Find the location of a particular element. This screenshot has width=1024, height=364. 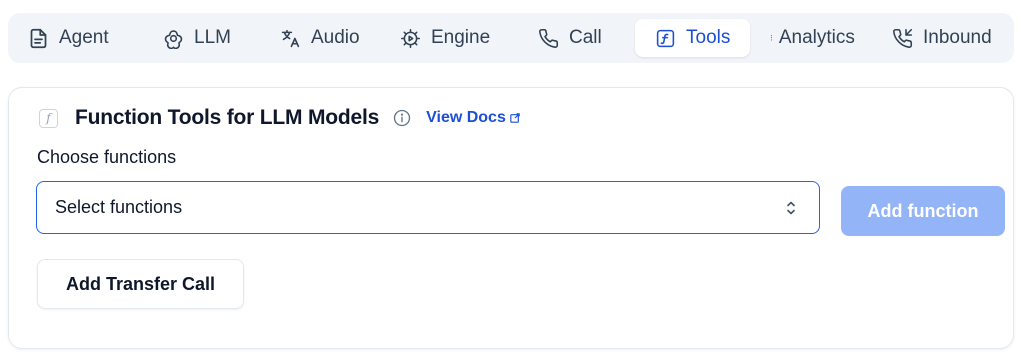

view-docs-label: View Docs is located at coordinates (466, 117).